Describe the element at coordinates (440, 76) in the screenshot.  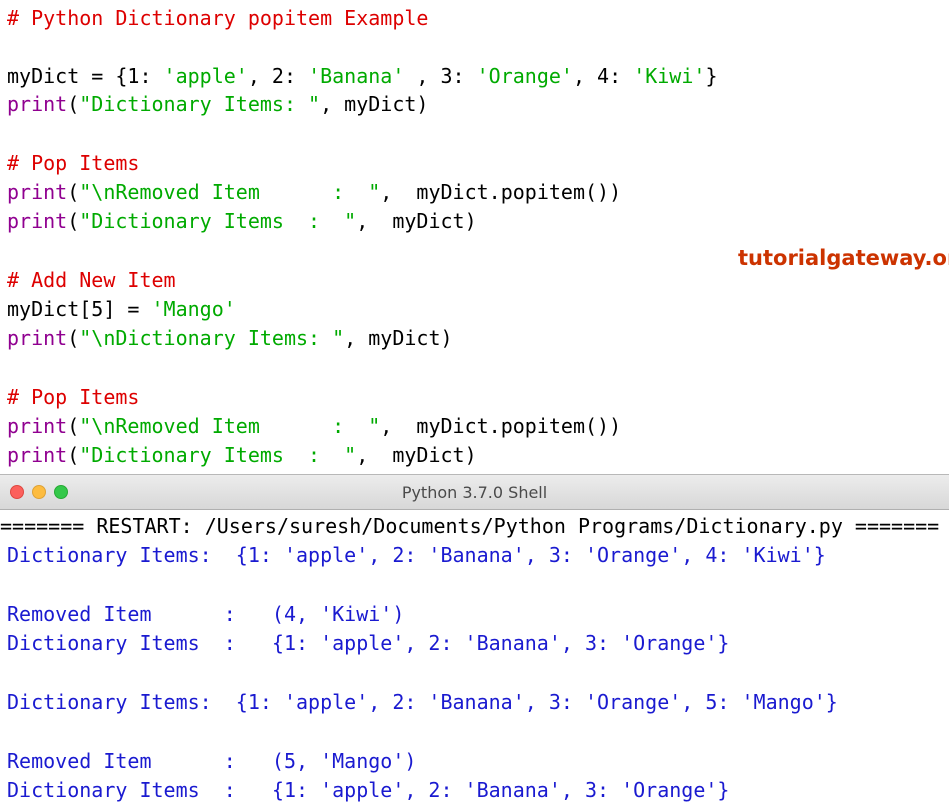
I see `code-token: , 3:` at that location.